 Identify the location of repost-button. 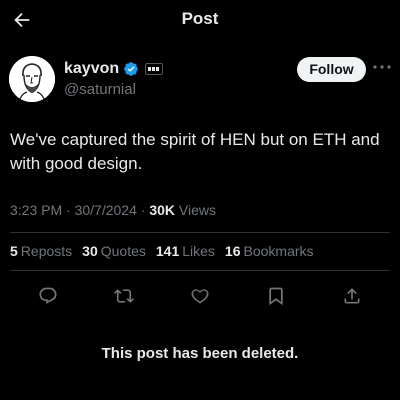
(124, 296).